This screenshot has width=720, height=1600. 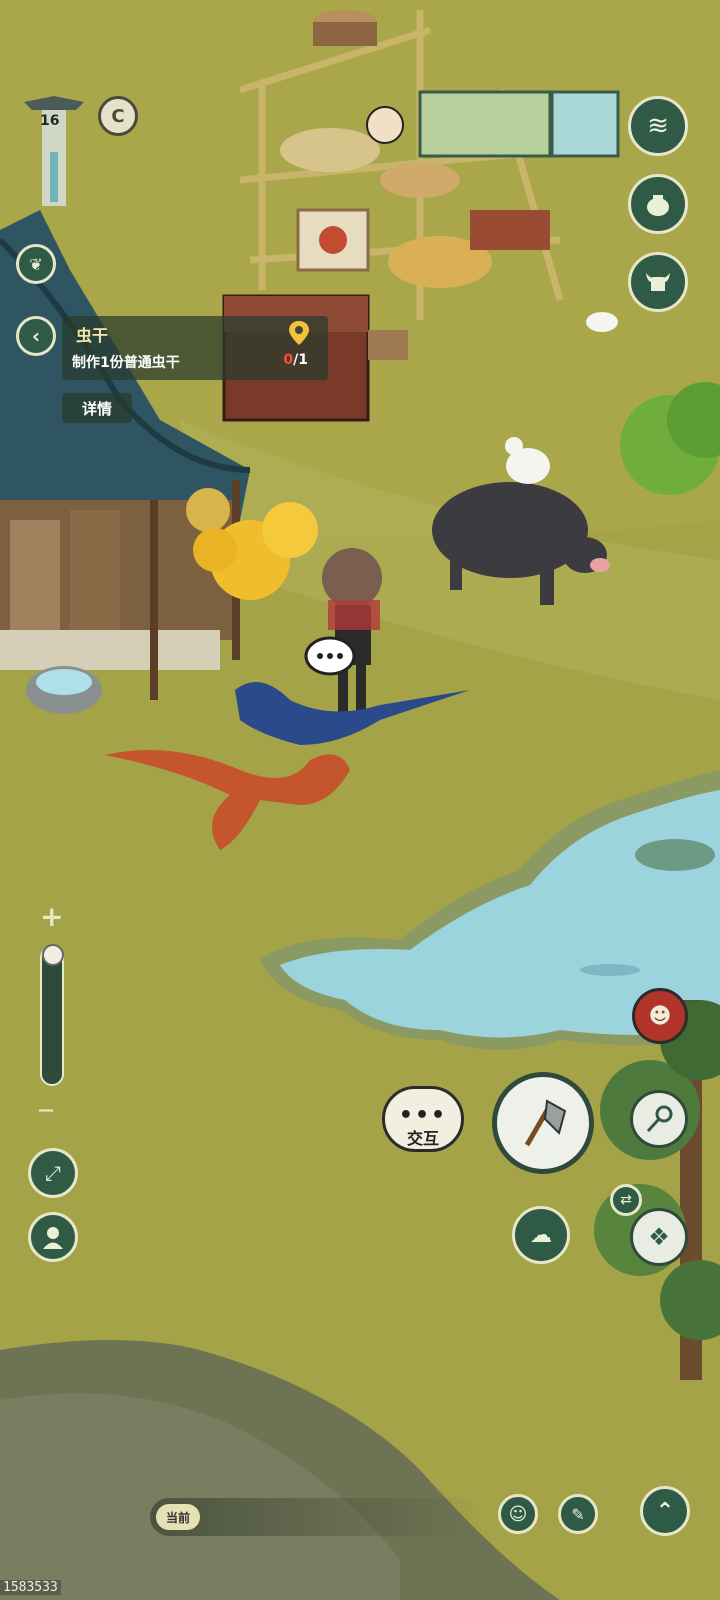 What do you see at coordinates (118, 116) in the screenshot?
I see `currency-icon: C` at bounding box center [118, 116].